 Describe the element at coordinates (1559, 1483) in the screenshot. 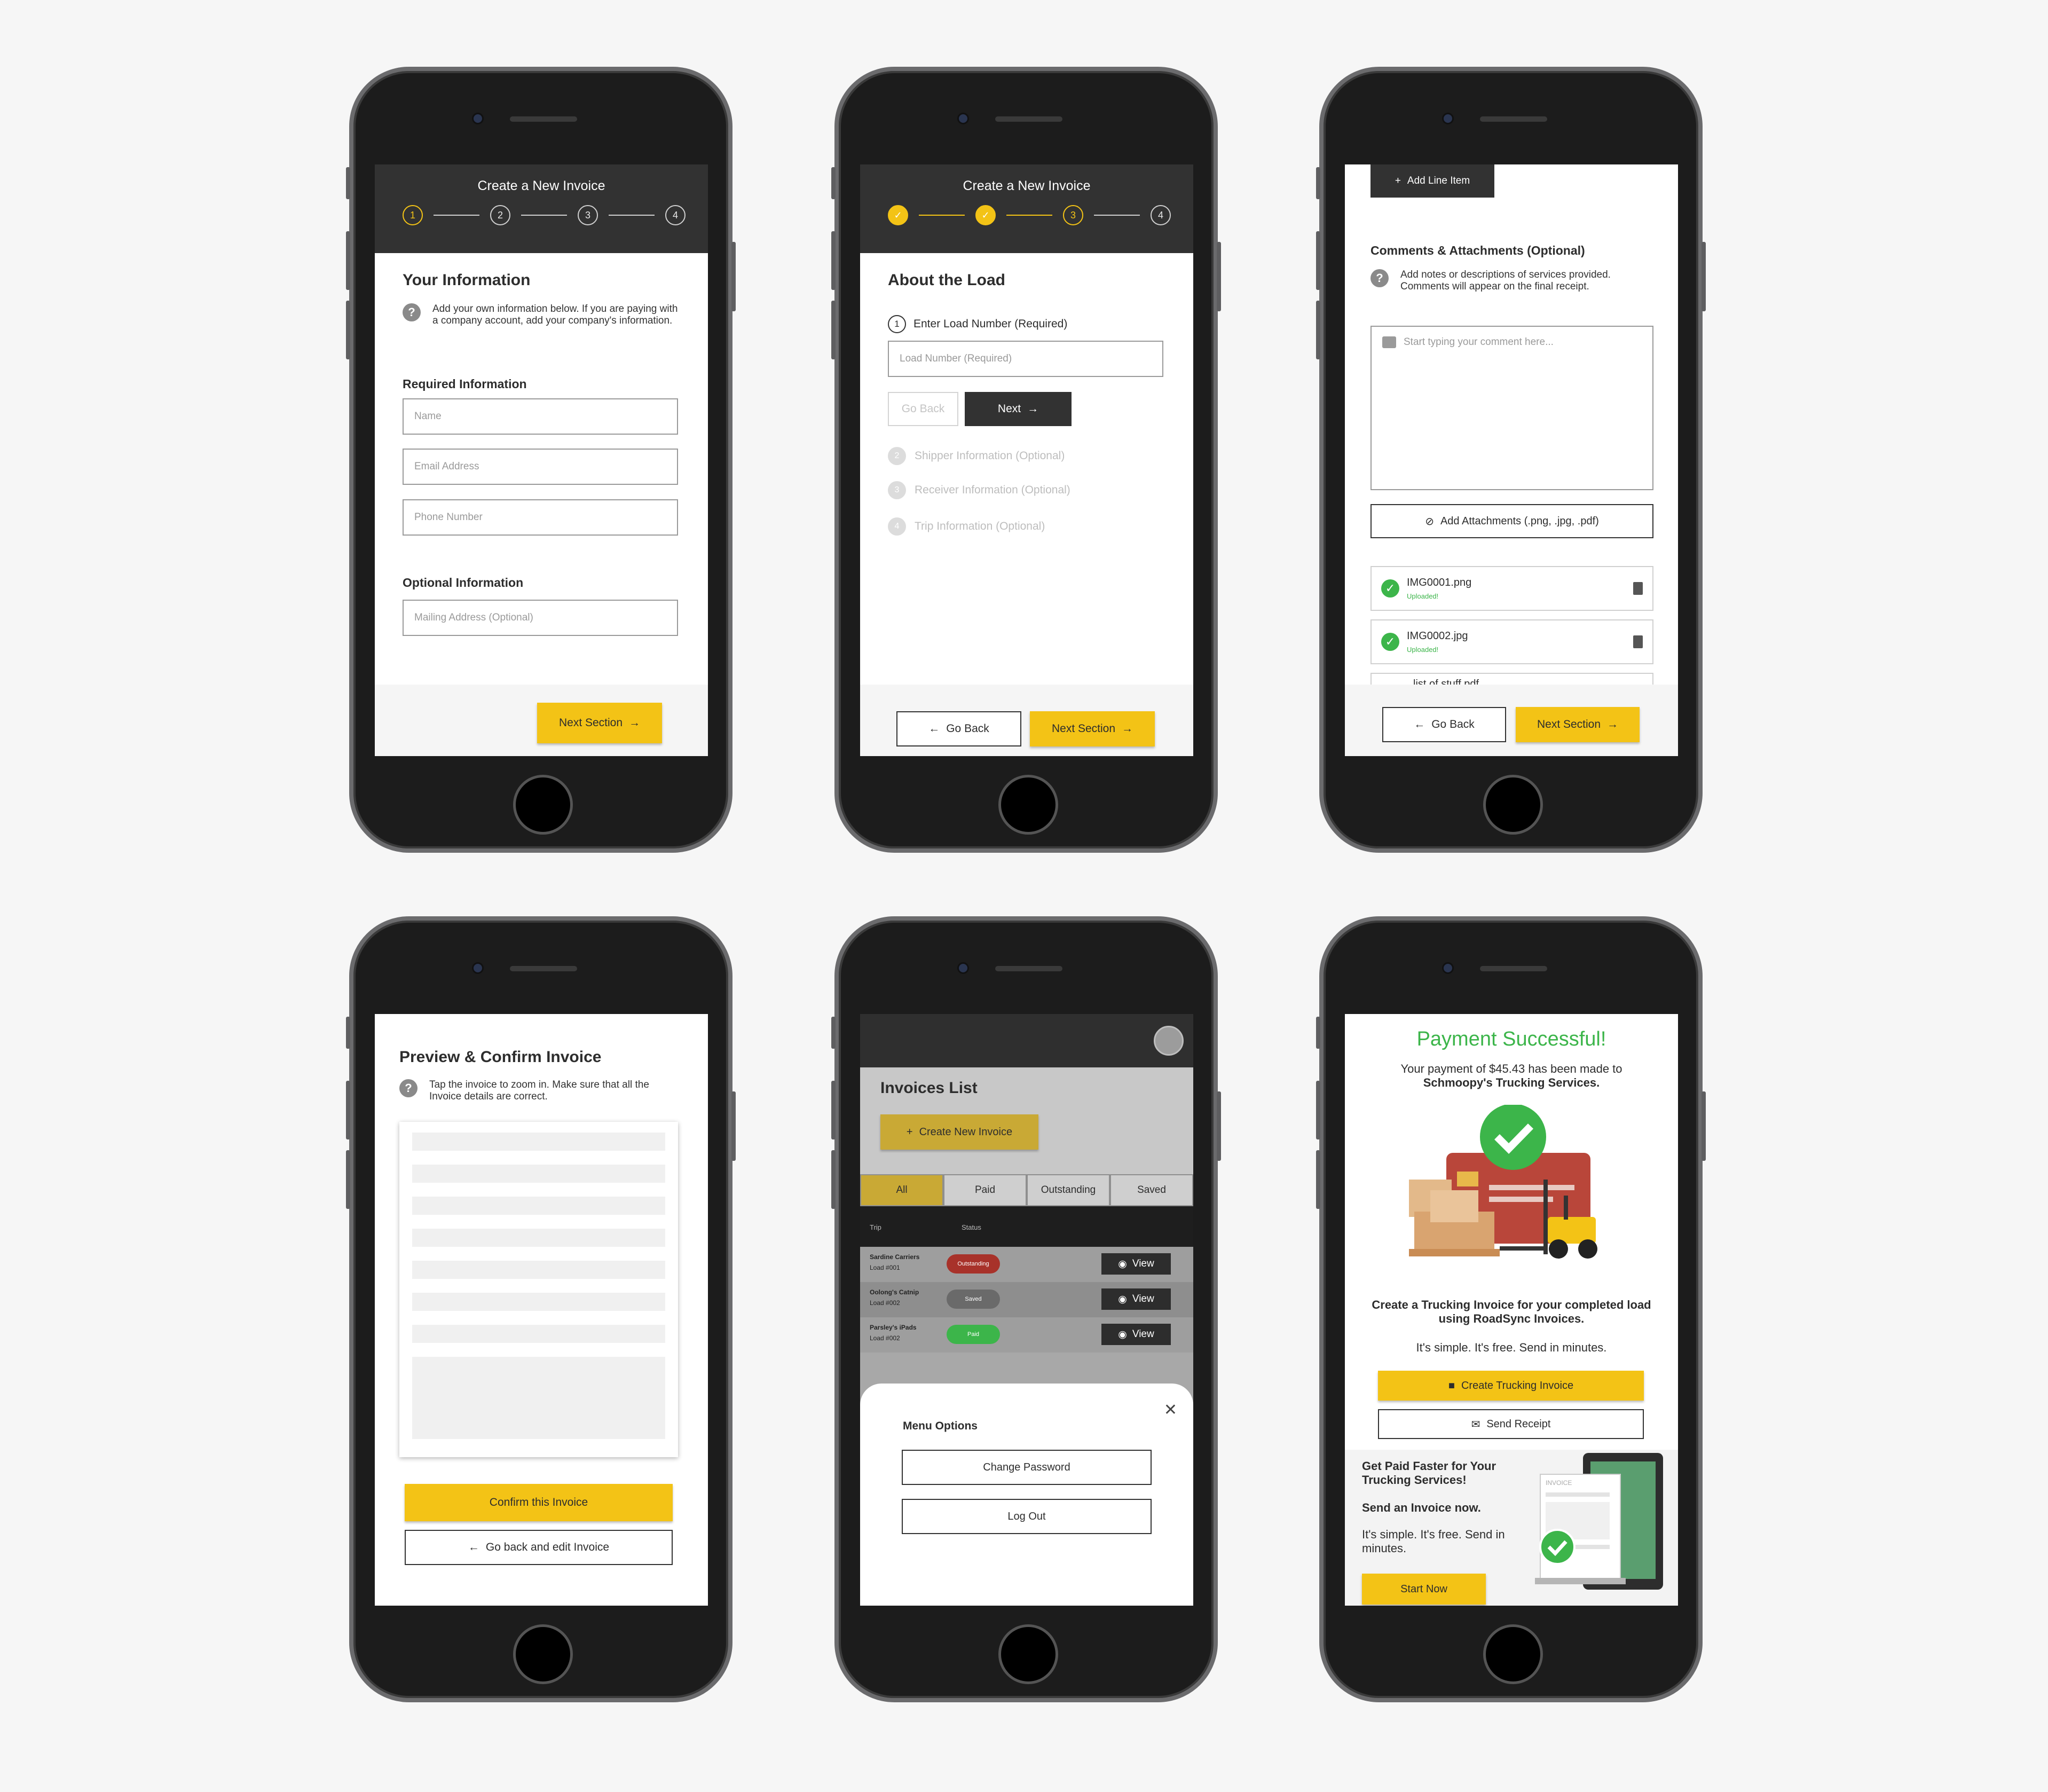

I see `invoice-word: INVOICE` at that location.